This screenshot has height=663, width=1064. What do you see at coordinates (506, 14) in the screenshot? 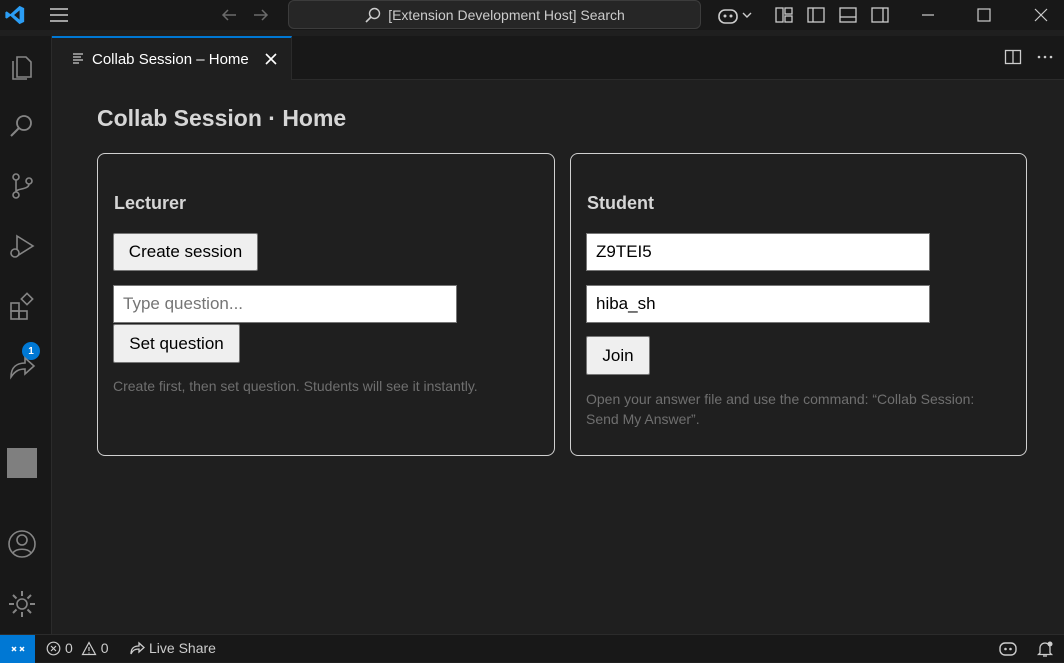
I see `search-text: [Extension Development Host] Search` at bounding box center [506, 14].